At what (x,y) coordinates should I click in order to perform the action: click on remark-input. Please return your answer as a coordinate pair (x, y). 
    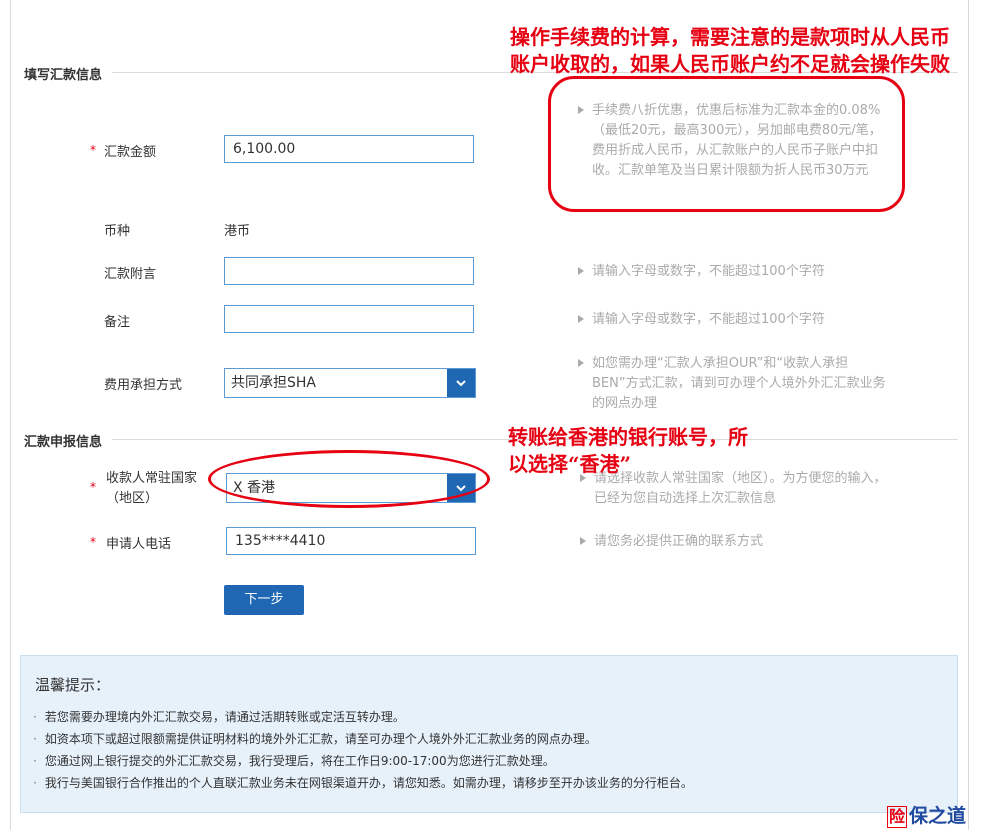
    Looking at the image, I should click on (349, 319).